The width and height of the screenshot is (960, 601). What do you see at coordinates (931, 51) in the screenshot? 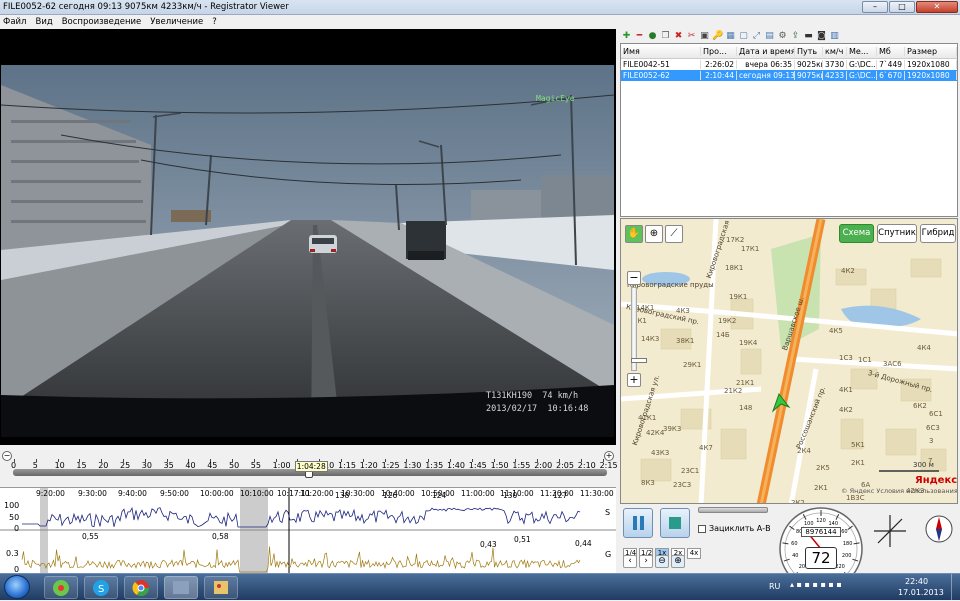
I see `col-size: Размер` at bounding box center [931, 51].